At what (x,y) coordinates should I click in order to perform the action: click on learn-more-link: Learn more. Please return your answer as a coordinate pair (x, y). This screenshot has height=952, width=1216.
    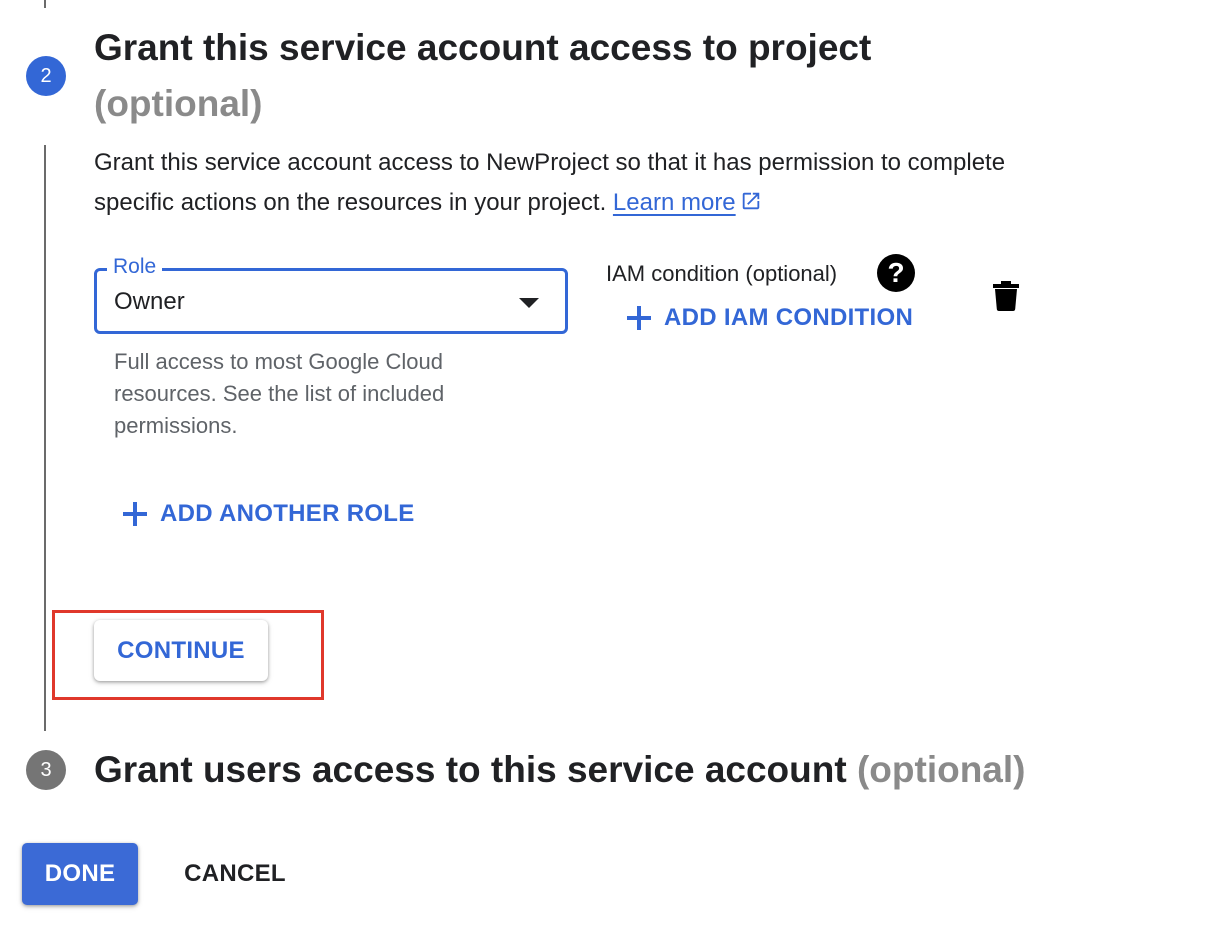
    Looking at the image, I should click on (674, 202).